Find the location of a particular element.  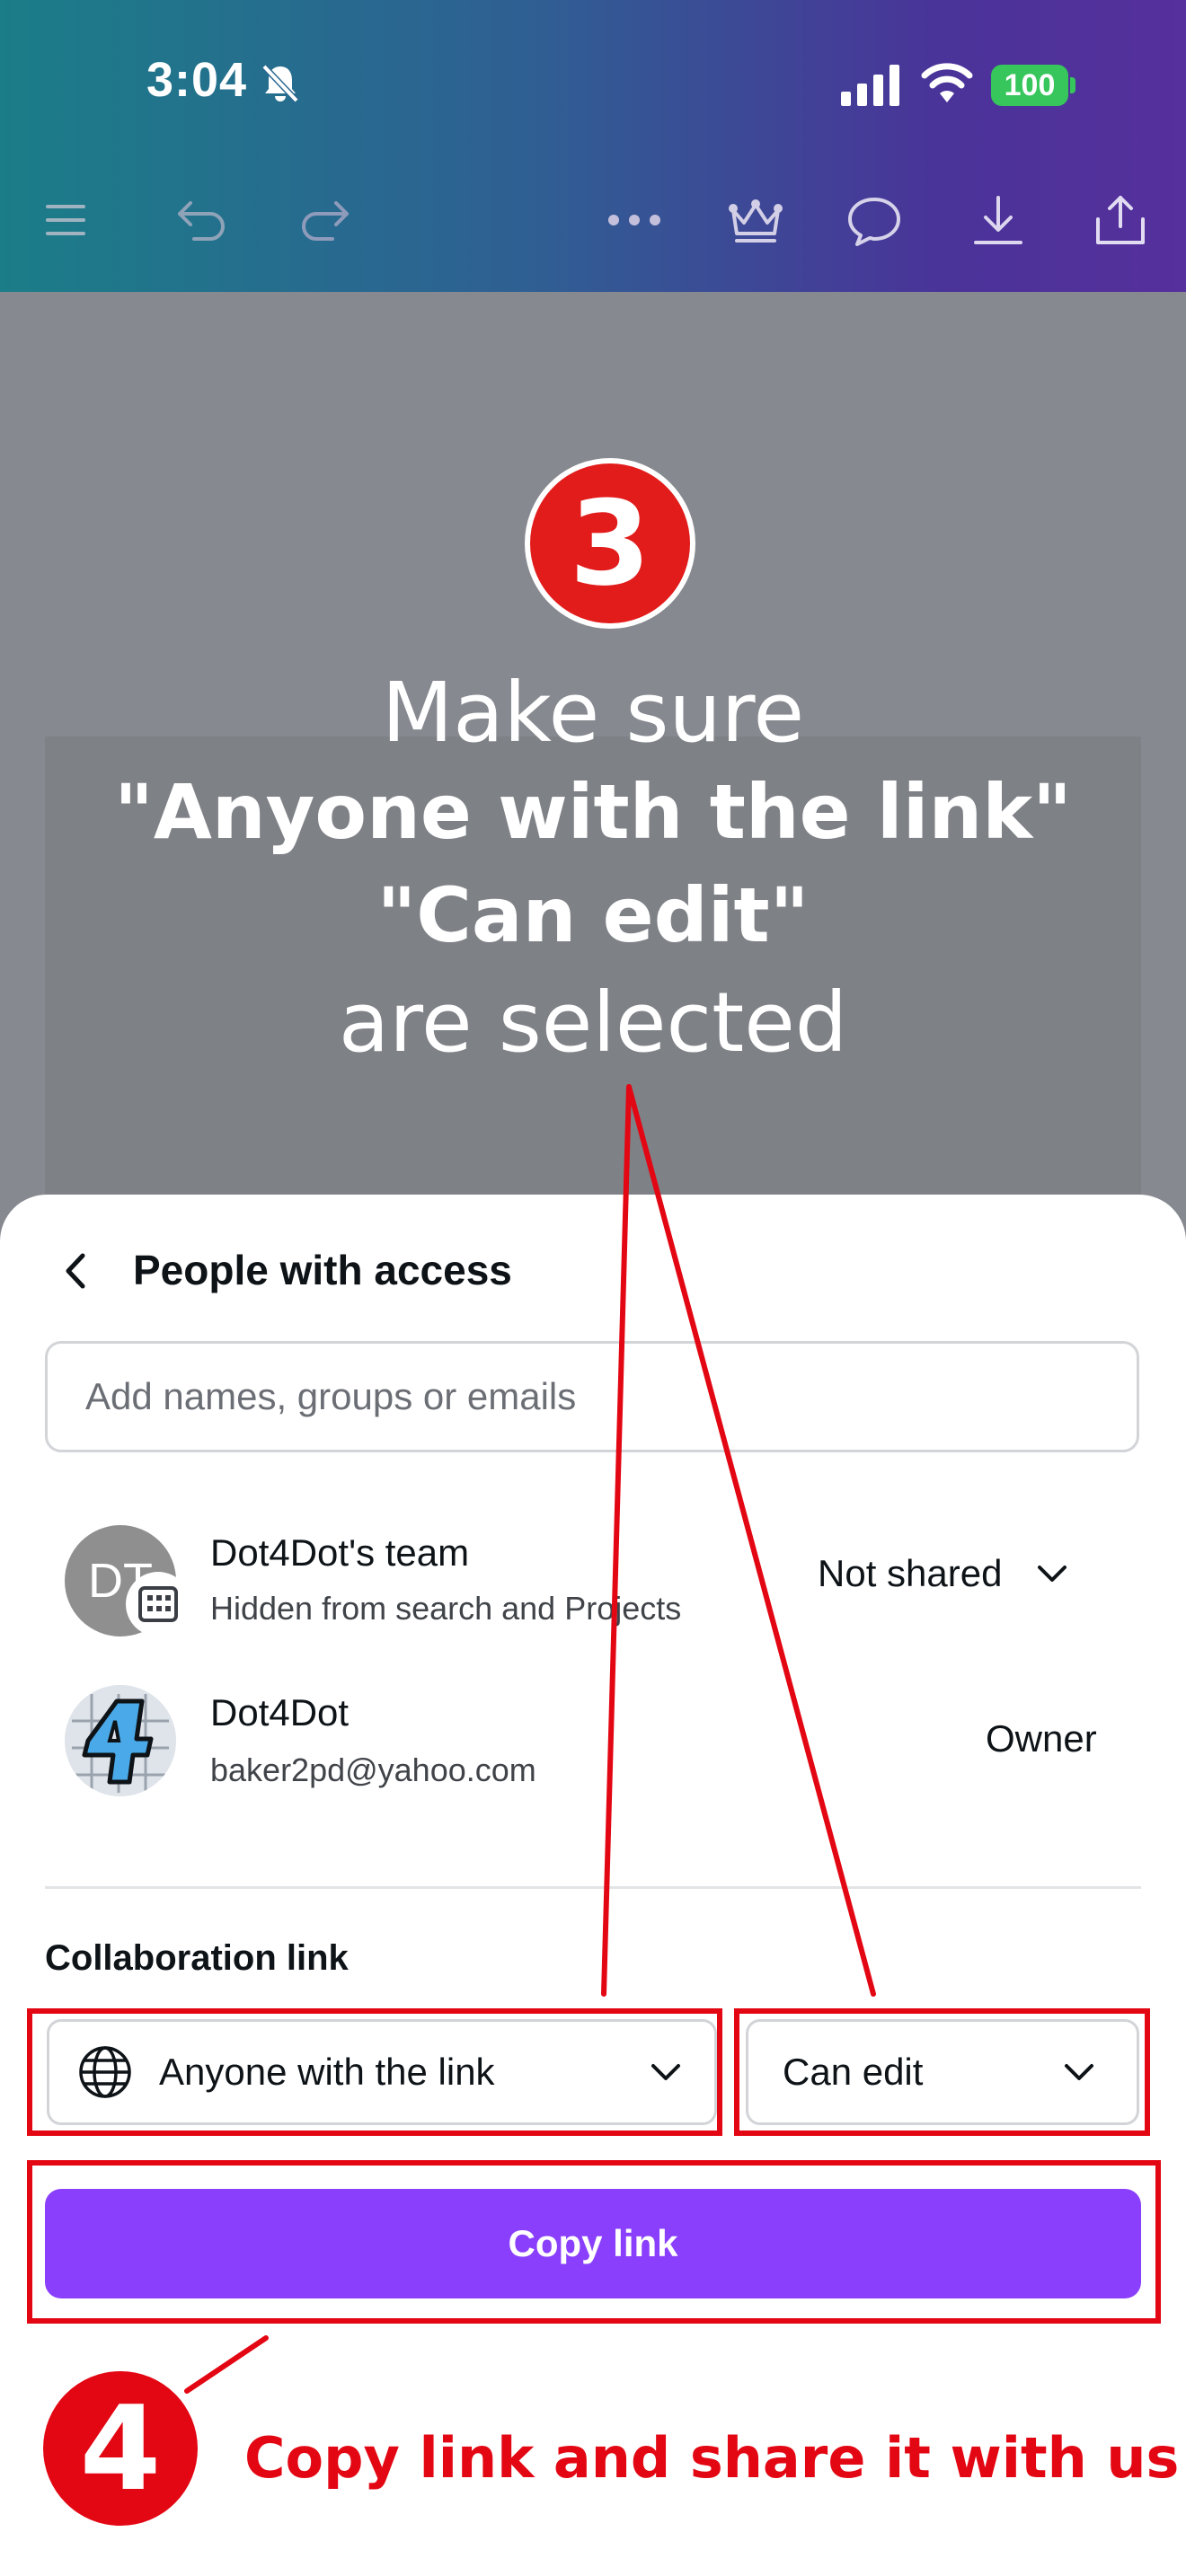

more-icon is located at coordinates (634, 220).